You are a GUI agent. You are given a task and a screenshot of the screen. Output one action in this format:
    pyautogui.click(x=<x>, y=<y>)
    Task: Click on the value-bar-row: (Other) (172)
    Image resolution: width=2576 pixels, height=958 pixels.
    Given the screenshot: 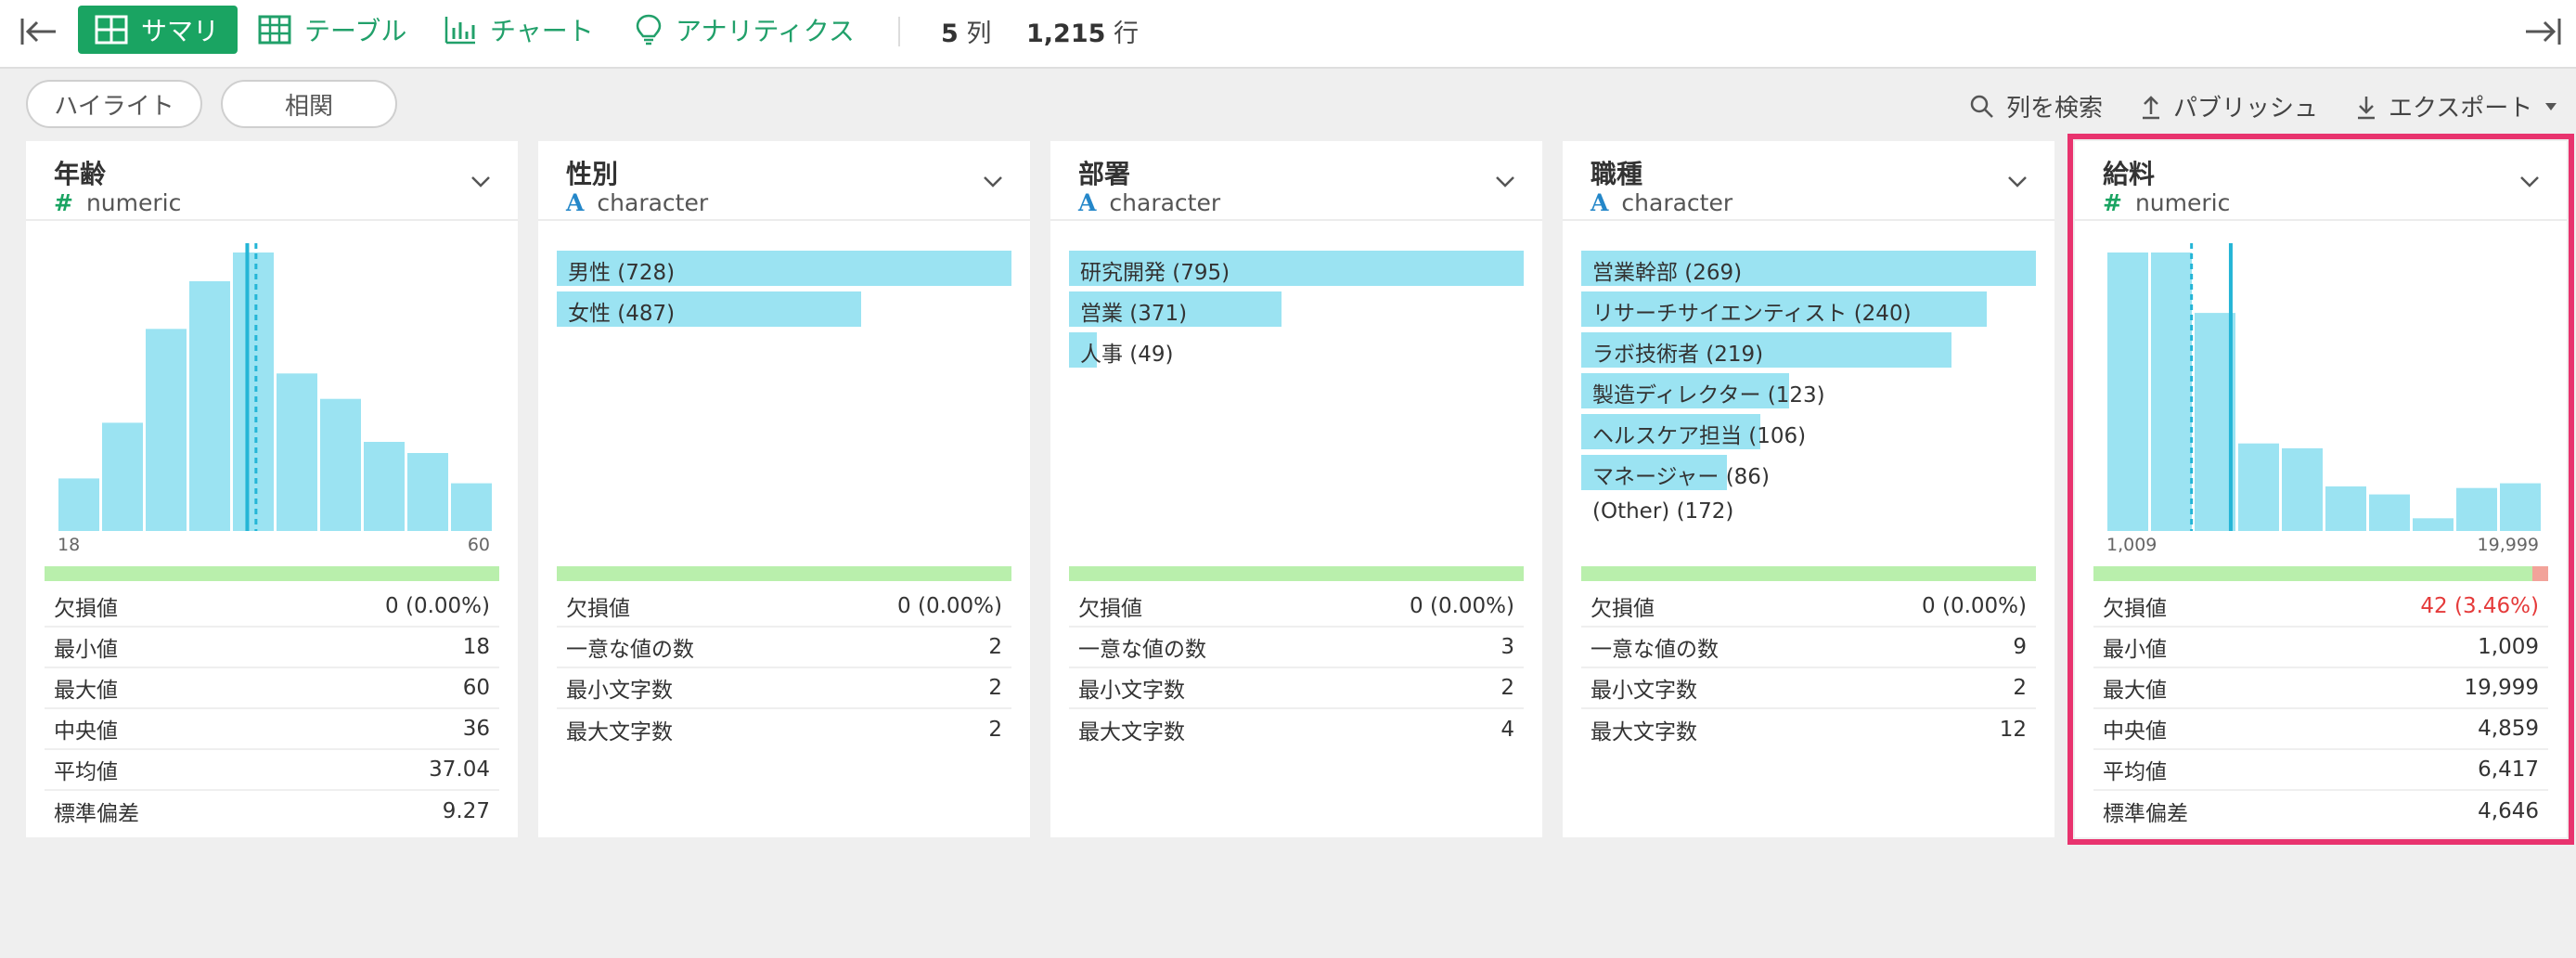 What is the action you would take?
    pyautogui.click(x=1808, y=514)
    